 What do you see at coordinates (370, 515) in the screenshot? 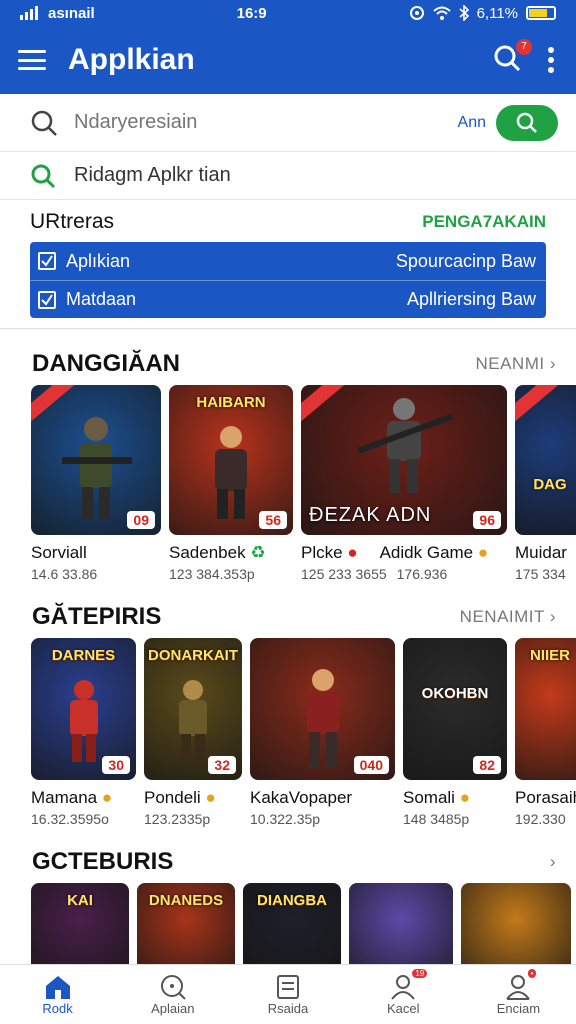
I see `thumbnail-overlay-title: ĐEZAK ADN` at bounding box center [370, 515].